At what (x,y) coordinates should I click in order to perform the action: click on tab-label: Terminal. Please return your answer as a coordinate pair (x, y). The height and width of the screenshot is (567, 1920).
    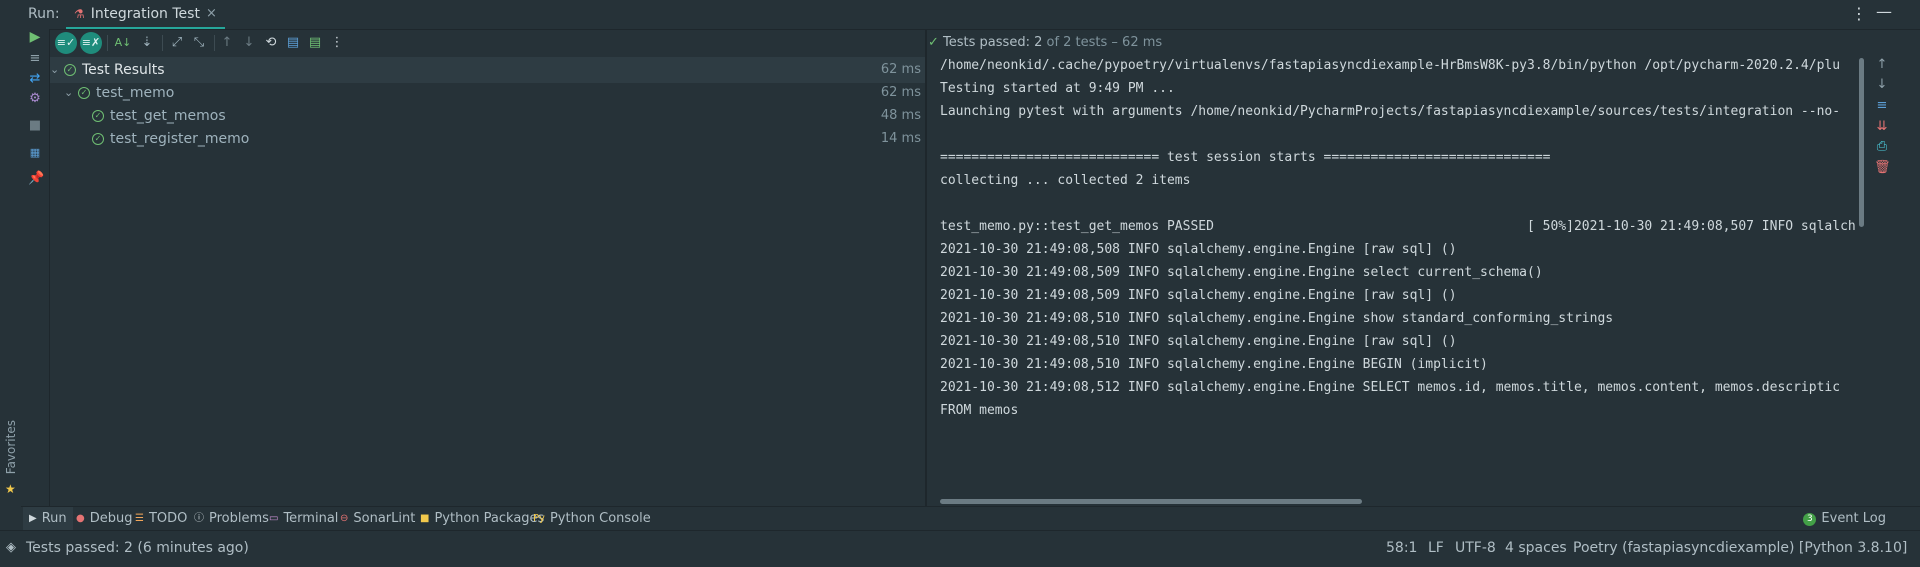
    Looking at the image, I should click on (311, 518).